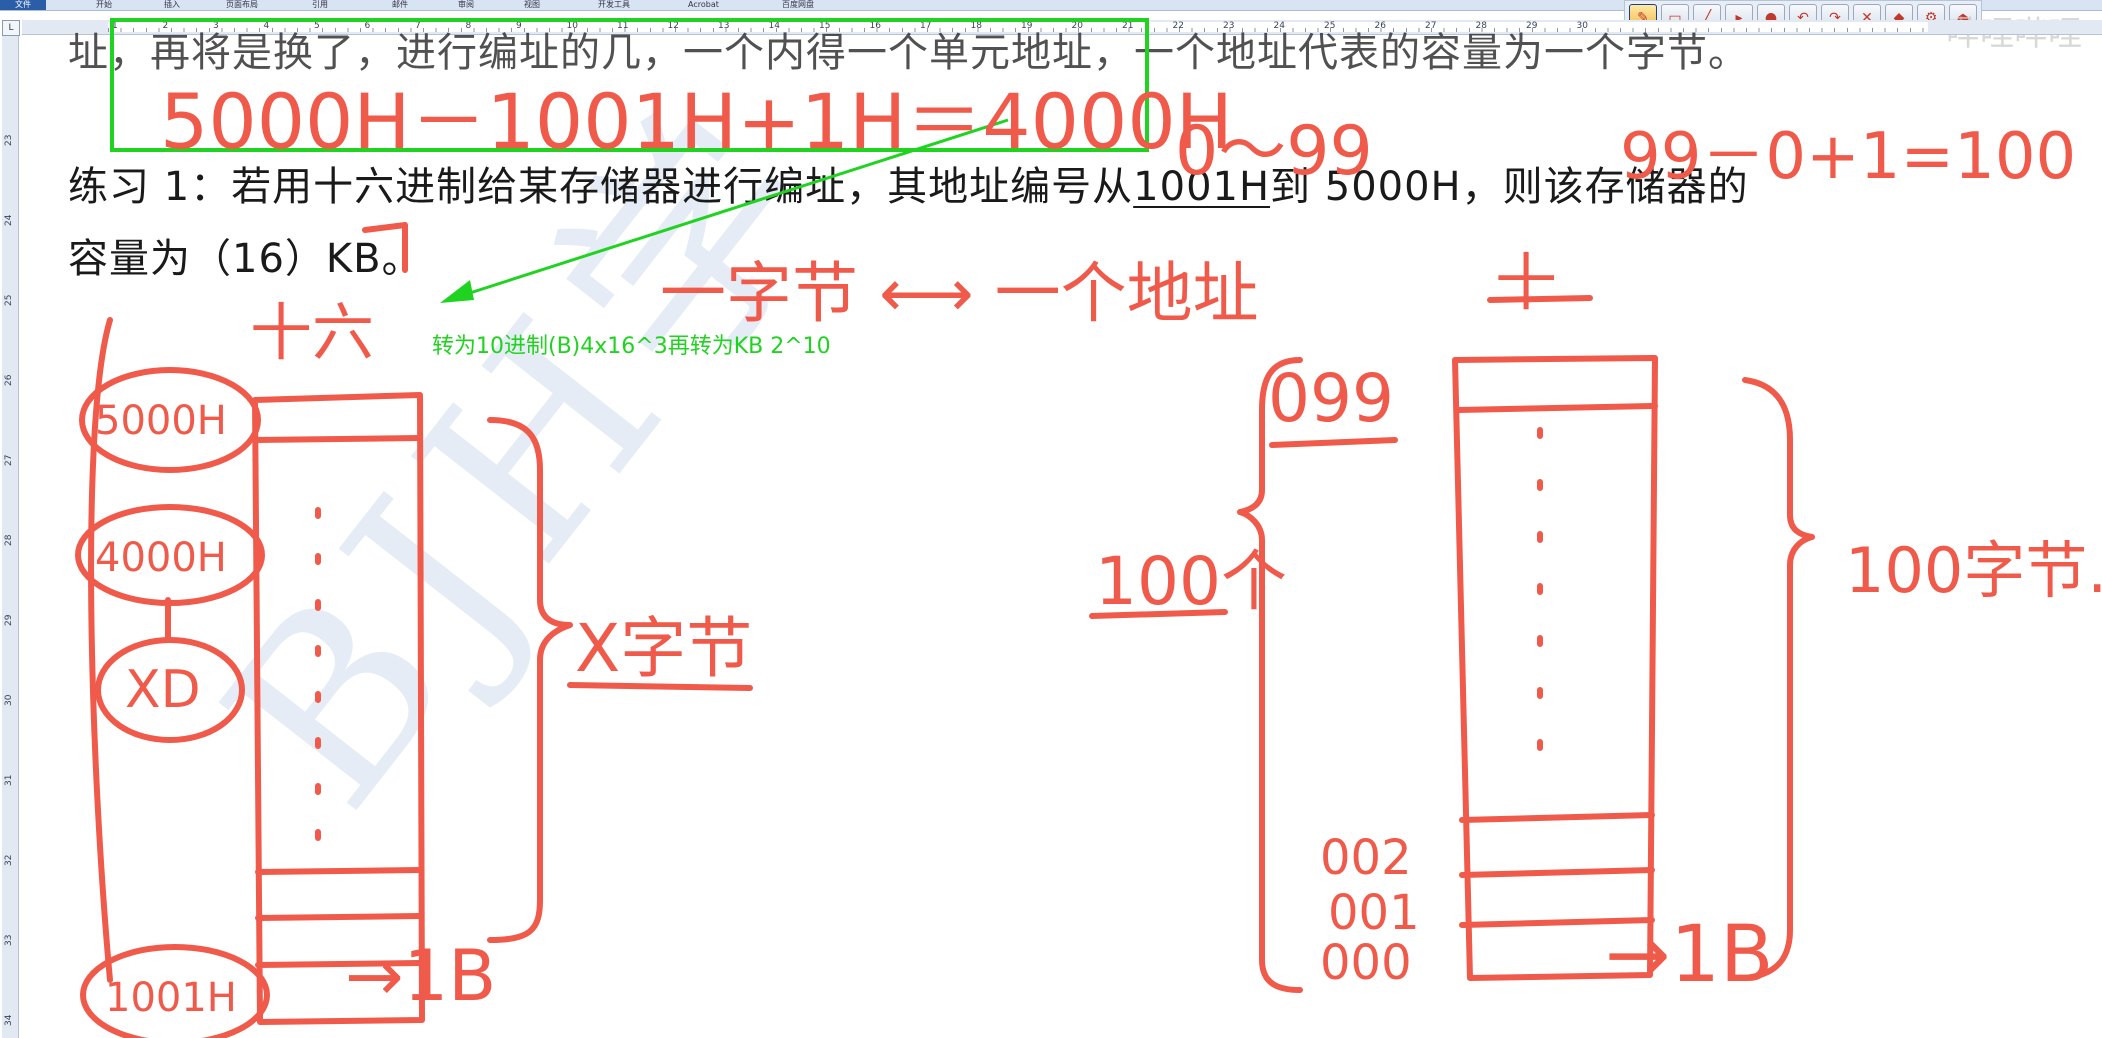 This screenshot has height=1038, width=2102. I want to click on hex-marker, so click(385, 247).